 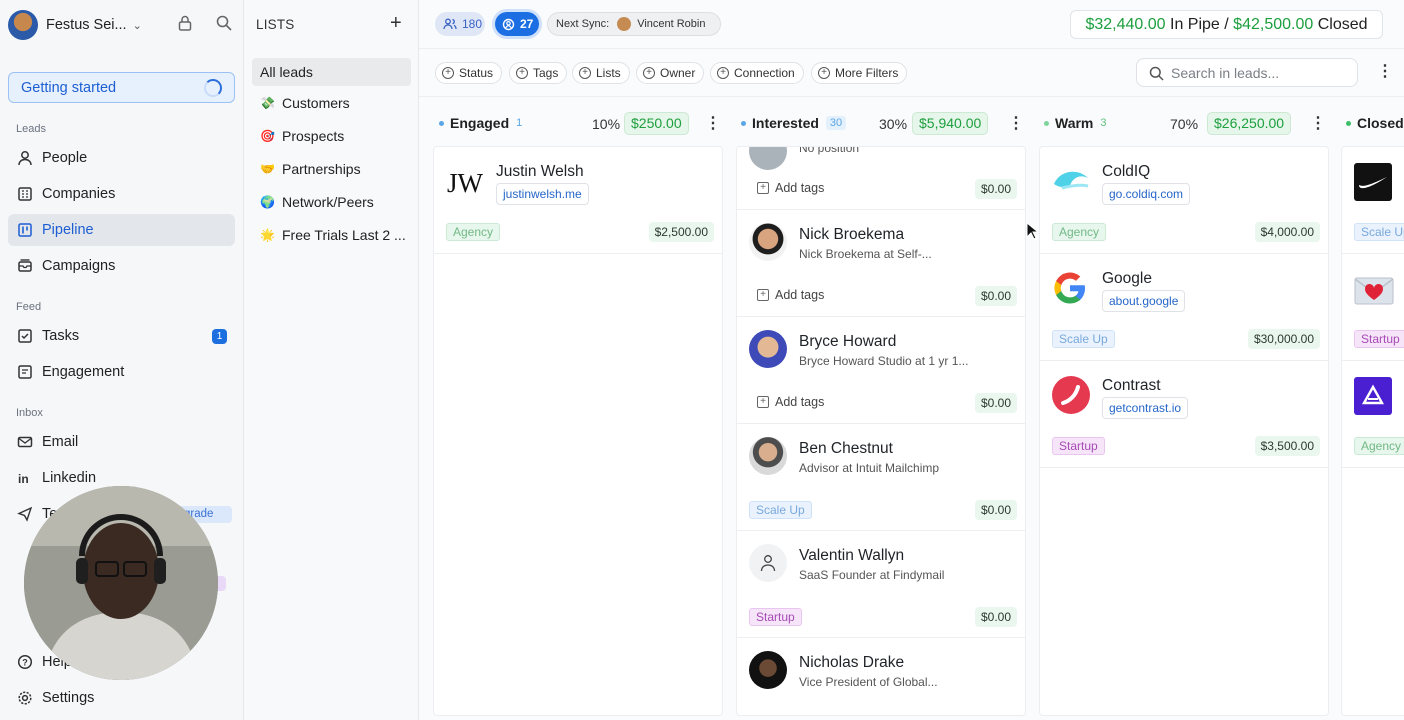 I want to click on sidebar-item-people: People, so click(x=121, y=158).